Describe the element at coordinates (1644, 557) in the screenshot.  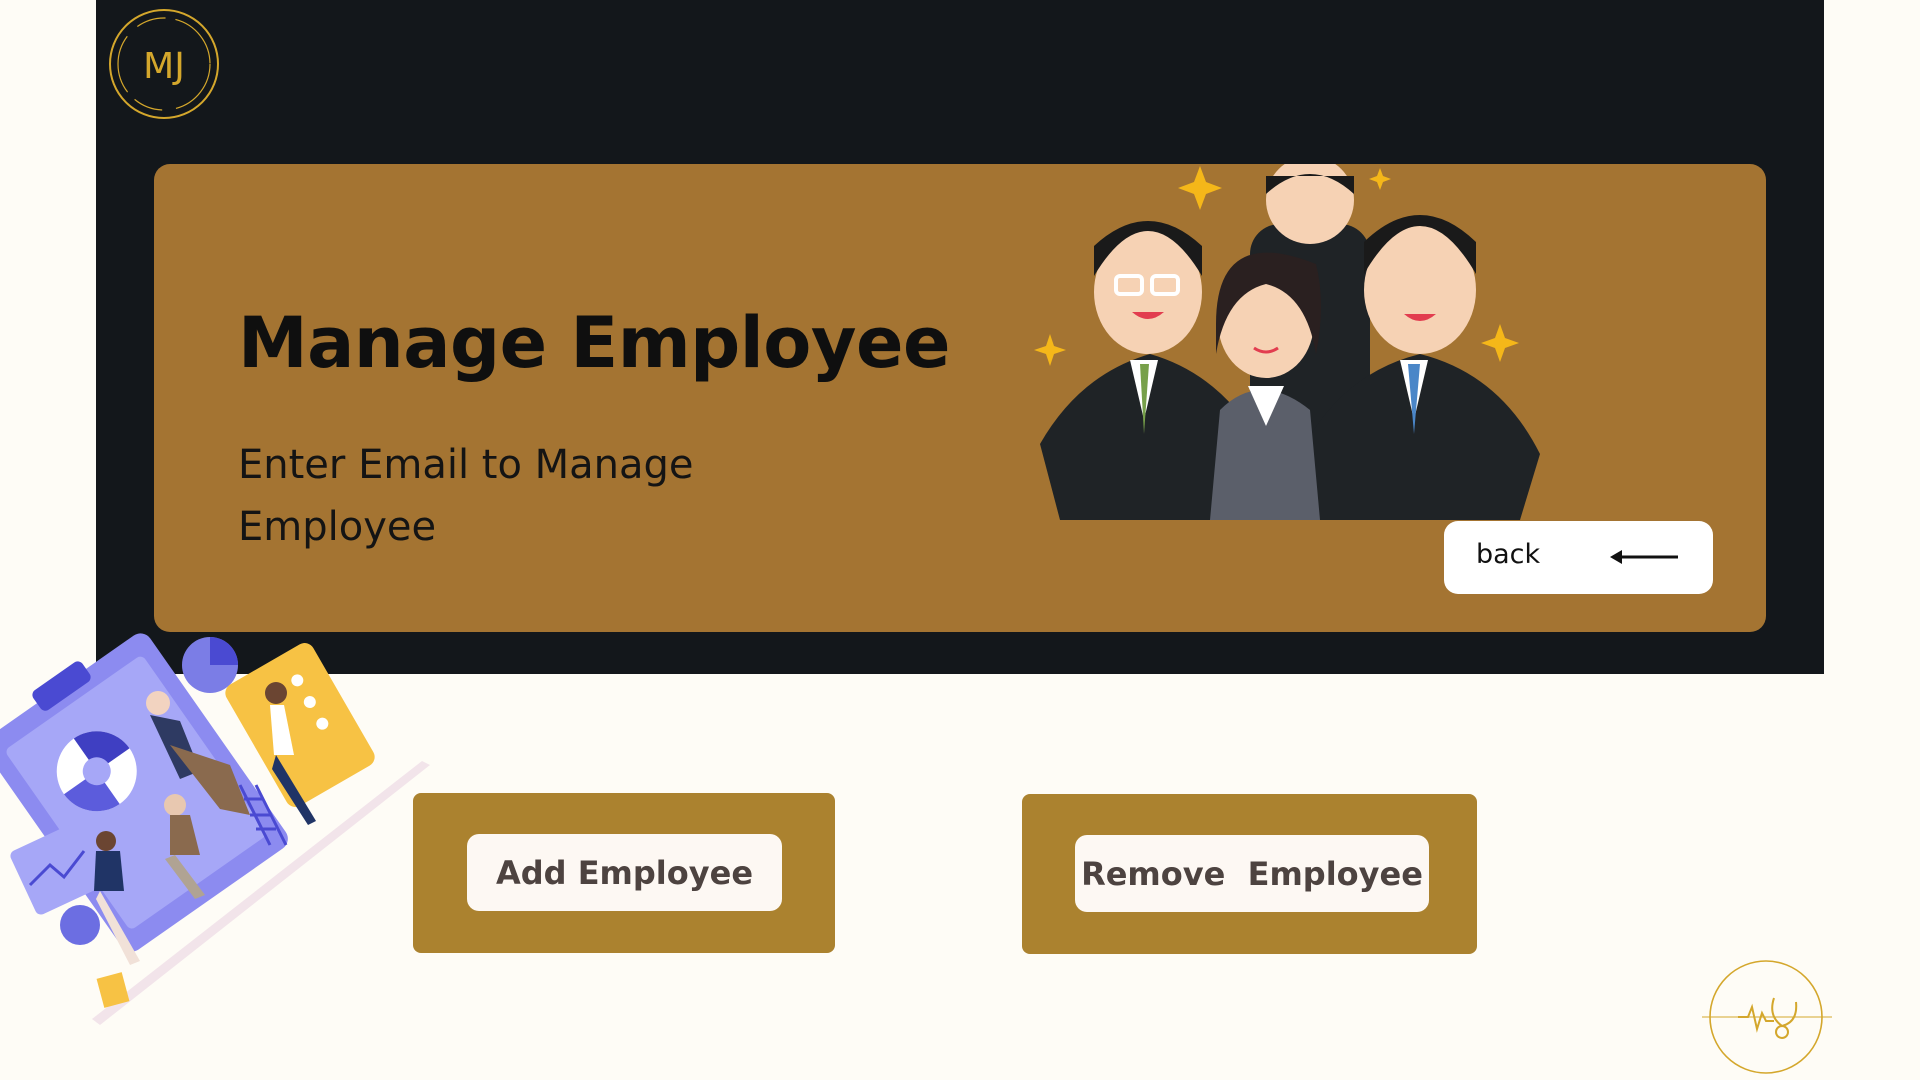
I see `arrow-left-icon` at that location.